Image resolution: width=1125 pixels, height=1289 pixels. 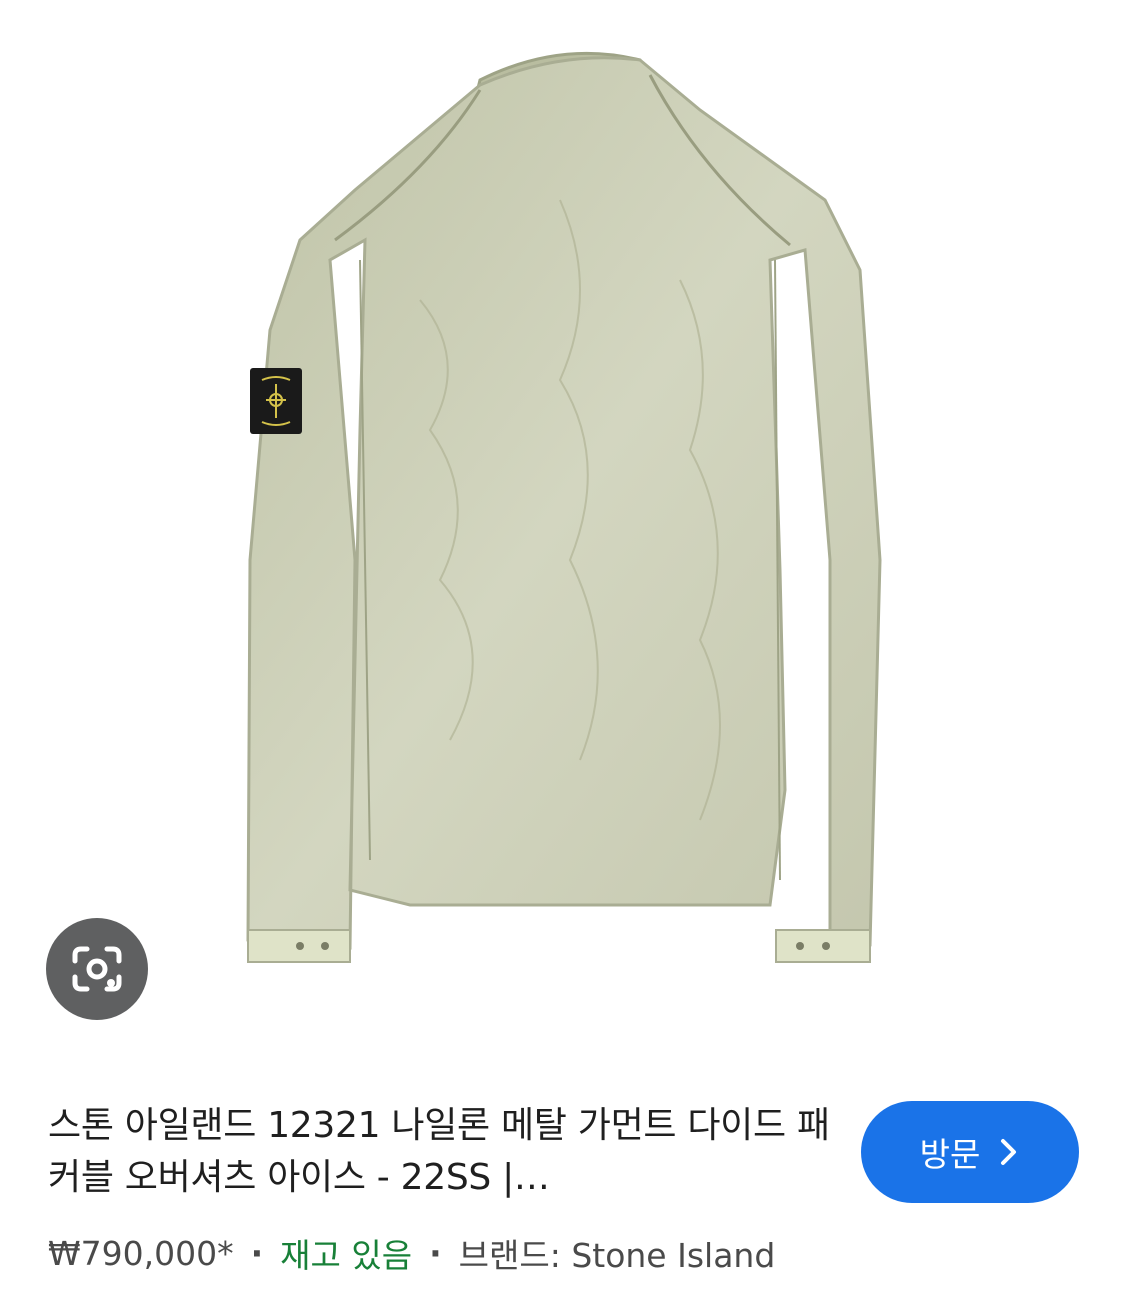 I want to click on visit-button-label: 방문, so click(x=950, y=1154).